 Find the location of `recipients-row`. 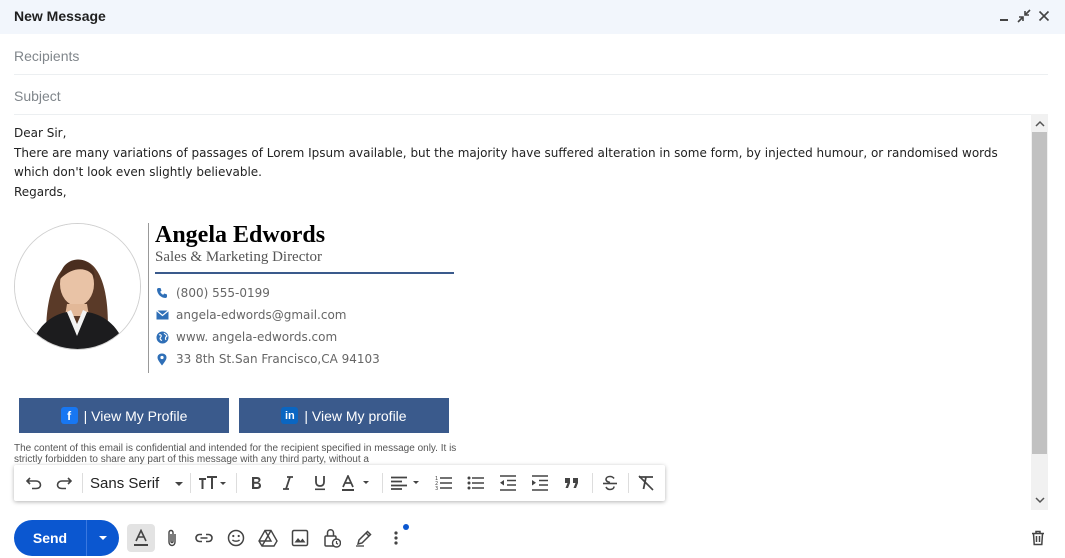

recipients-row is located at coordinates (531, 55).